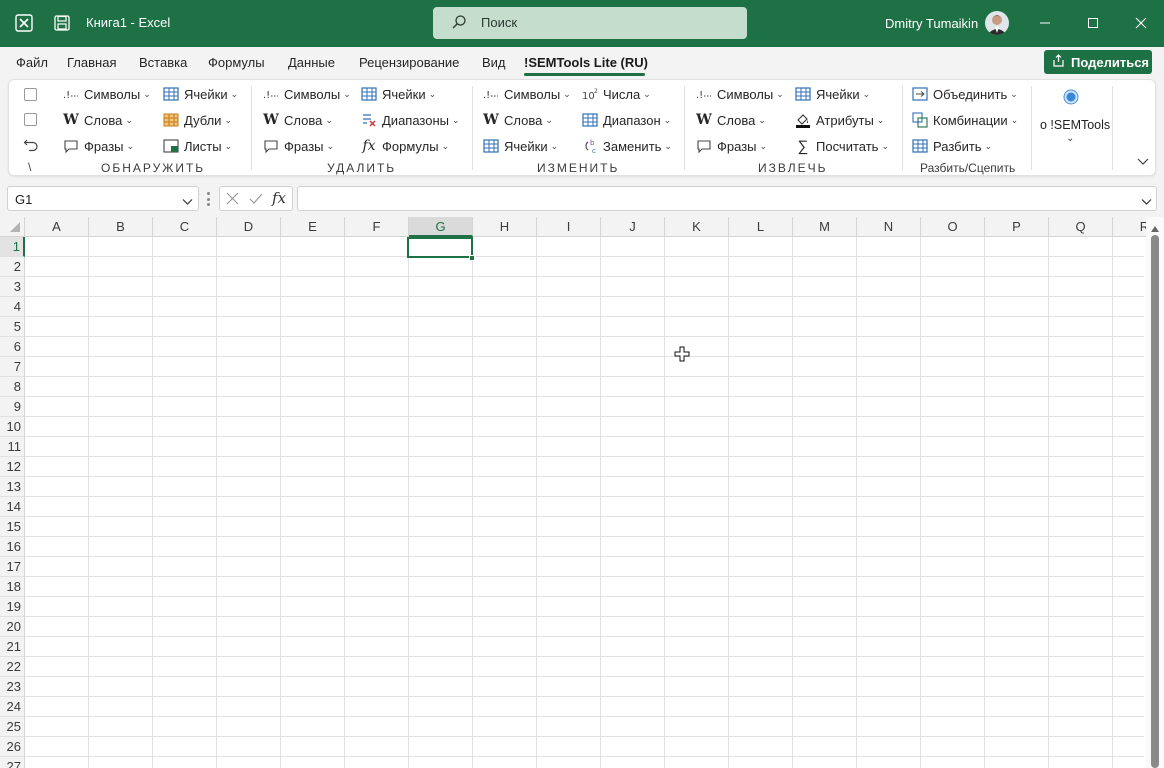 The image size is (1164, 768). I want to click on chevron-down-icon, so click(187, 201).